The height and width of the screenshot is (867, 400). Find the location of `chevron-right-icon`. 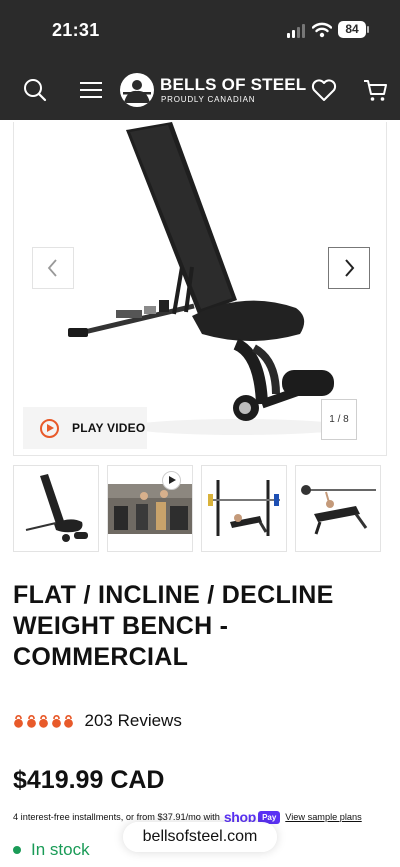

chevron-right-icon is located at coordinates (350, 268).